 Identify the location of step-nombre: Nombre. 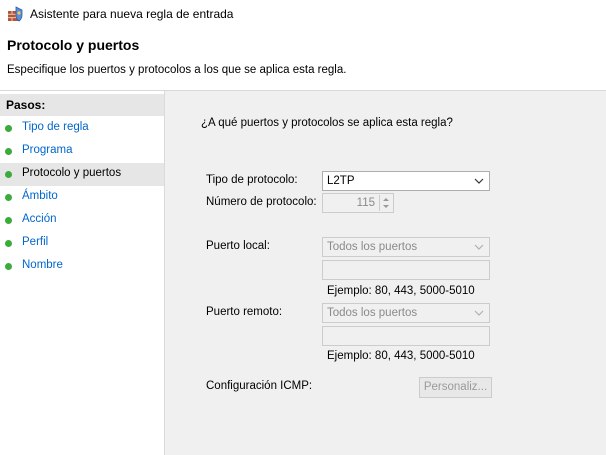
(82, 266).